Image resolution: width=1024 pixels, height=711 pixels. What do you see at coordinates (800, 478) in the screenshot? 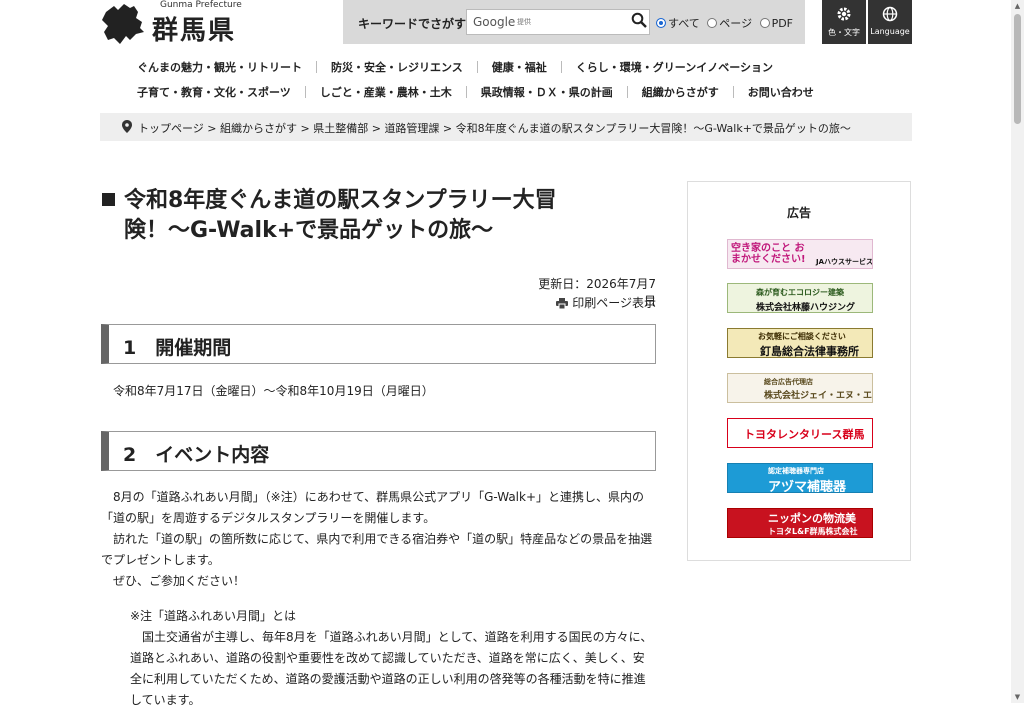
I see `ad-azuma-hearing: 認定補聴器専門店 アヅマ補聴器` at bounding box center [800, 478].